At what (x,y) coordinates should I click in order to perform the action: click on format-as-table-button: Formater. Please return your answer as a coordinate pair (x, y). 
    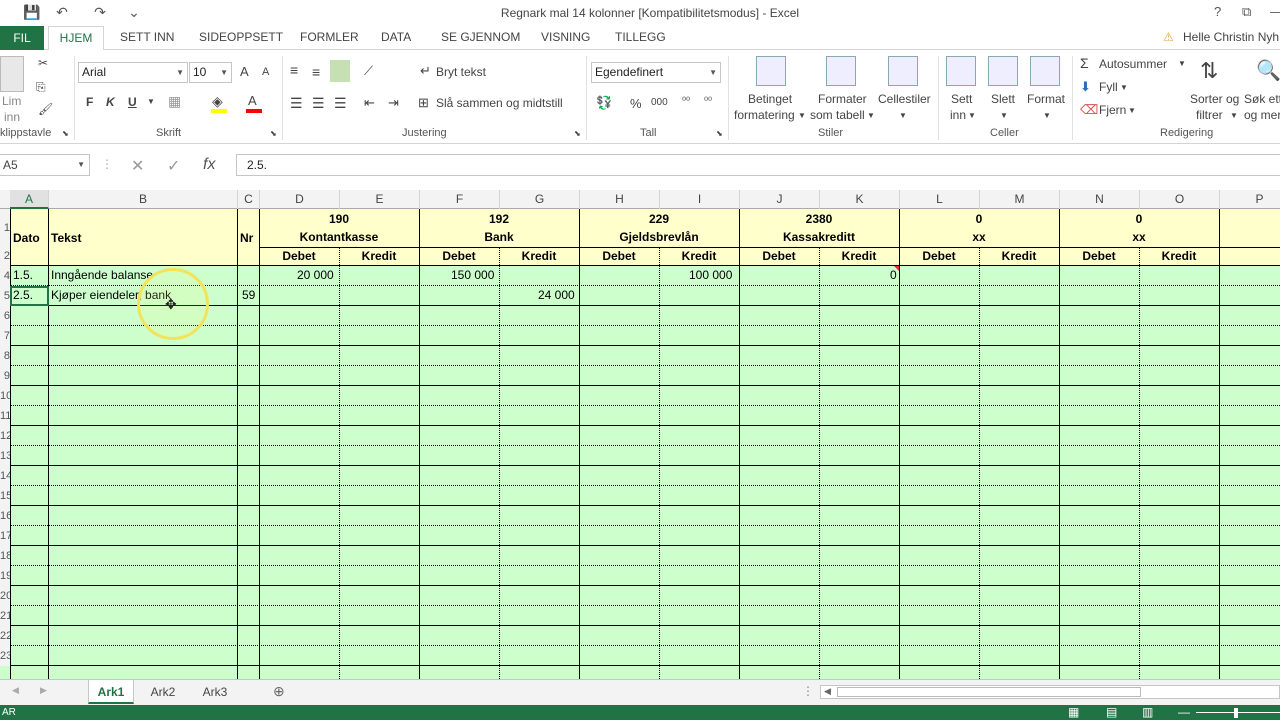
    Looking at the image, I should click on (842, 99).